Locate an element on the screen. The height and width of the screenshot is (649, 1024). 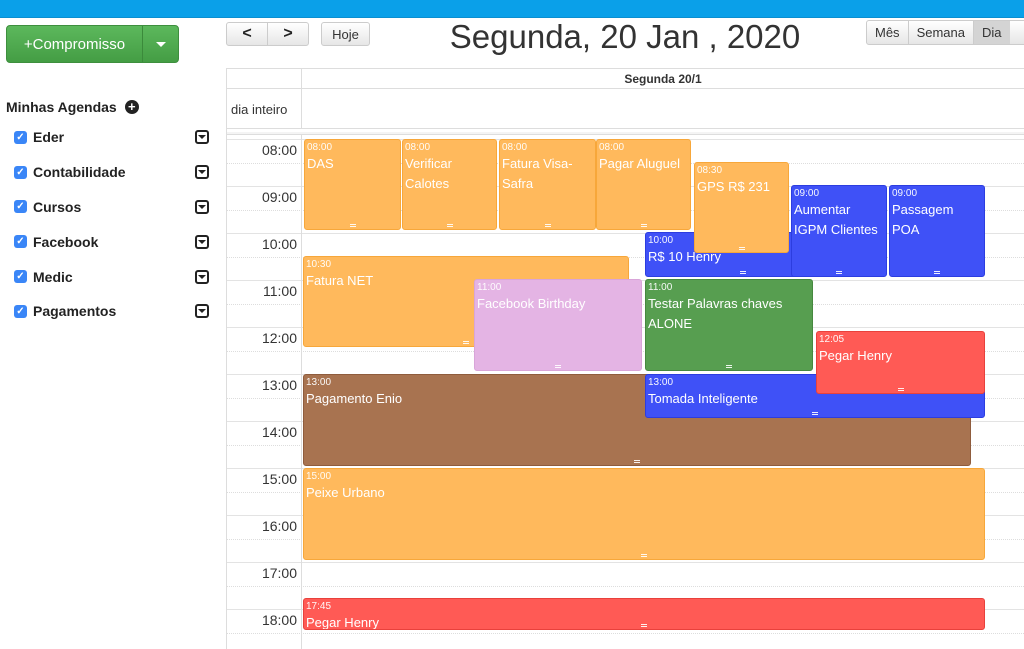
view-month-button: Mês is located at coordinates (887, 32).